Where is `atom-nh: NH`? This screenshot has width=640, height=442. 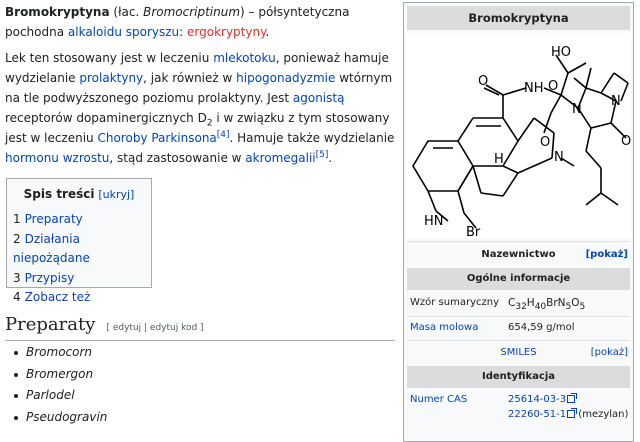
atom-nh: NH is located at coordinates (534, 88).